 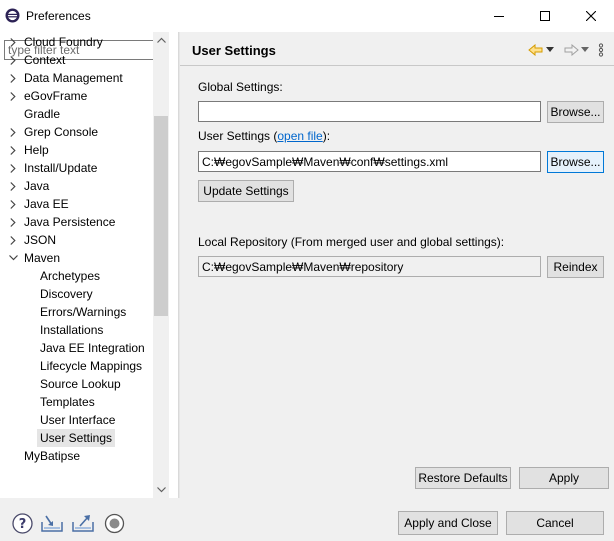 What do you see at coordinates (299, 136) in the screenshot?
I see `open-file-link: open file` at bounding box center [299, 136].